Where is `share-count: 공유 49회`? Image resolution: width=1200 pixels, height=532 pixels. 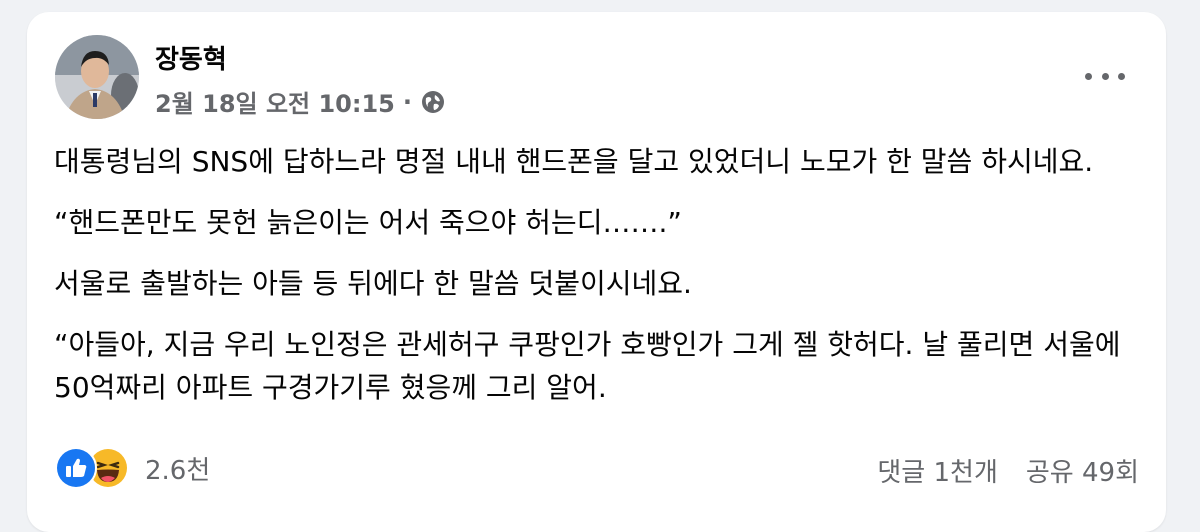 share-count: 공유 49회 is located at coordinates (1082, 470).